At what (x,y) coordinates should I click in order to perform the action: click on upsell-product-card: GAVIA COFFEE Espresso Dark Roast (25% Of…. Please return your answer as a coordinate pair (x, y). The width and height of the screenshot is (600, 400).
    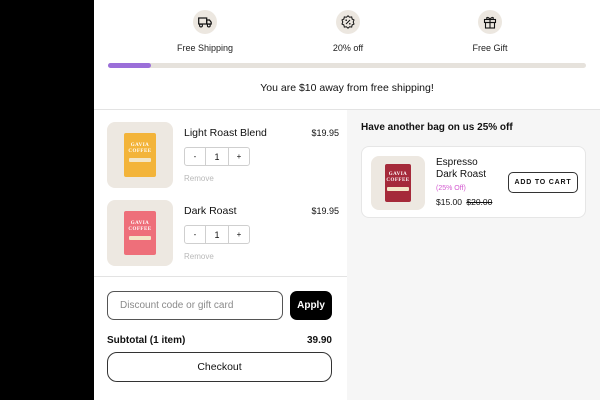
    Looking at the image, I should click on (473, 182).